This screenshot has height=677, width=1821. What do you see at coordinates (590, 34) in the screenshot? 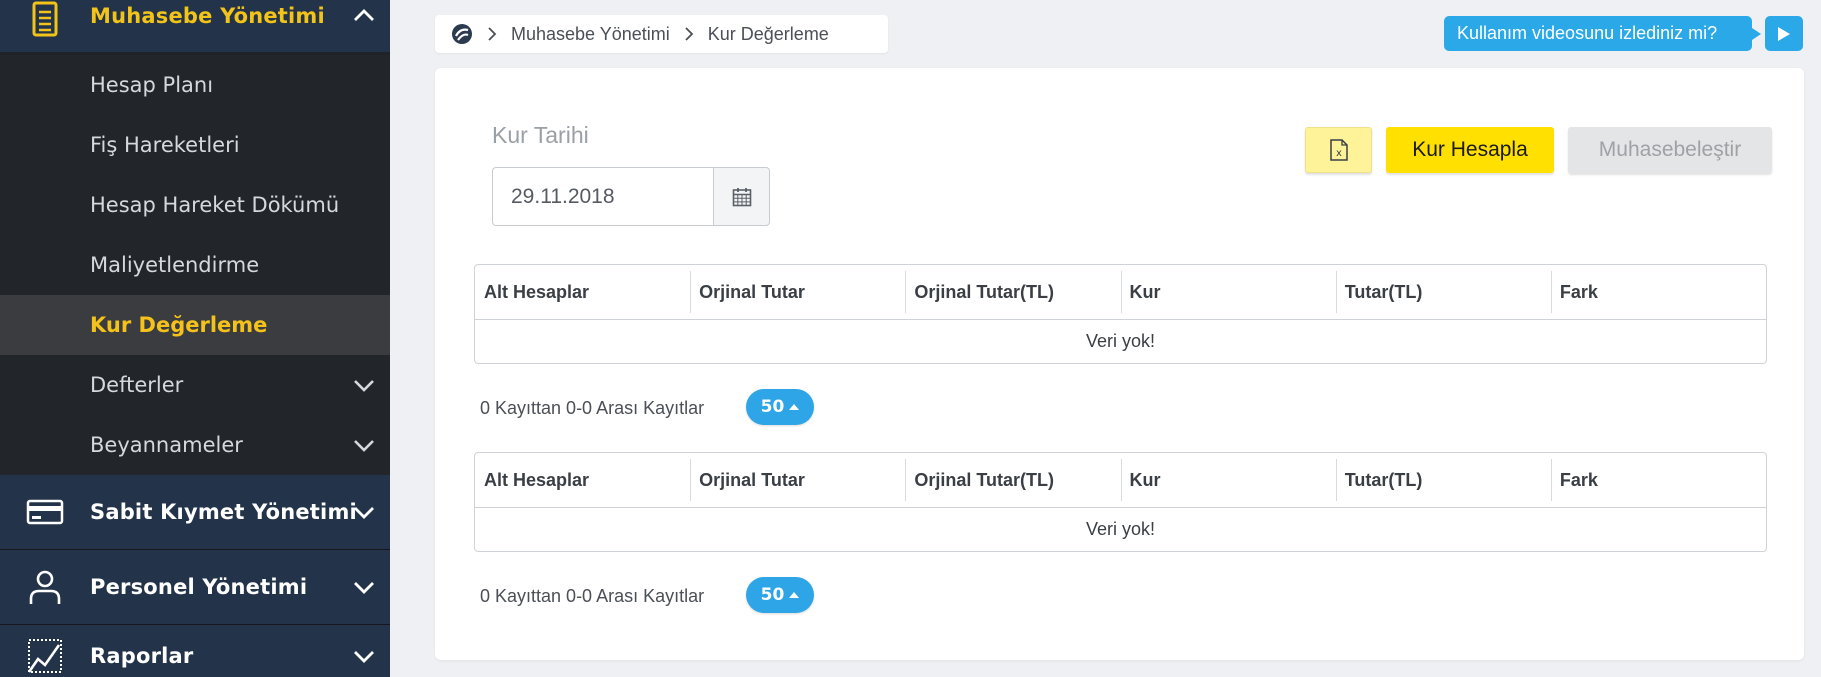
I see `breadcrumb-item-accounting: Muhasebe Yönetimi` at bounding box center [590, 34].